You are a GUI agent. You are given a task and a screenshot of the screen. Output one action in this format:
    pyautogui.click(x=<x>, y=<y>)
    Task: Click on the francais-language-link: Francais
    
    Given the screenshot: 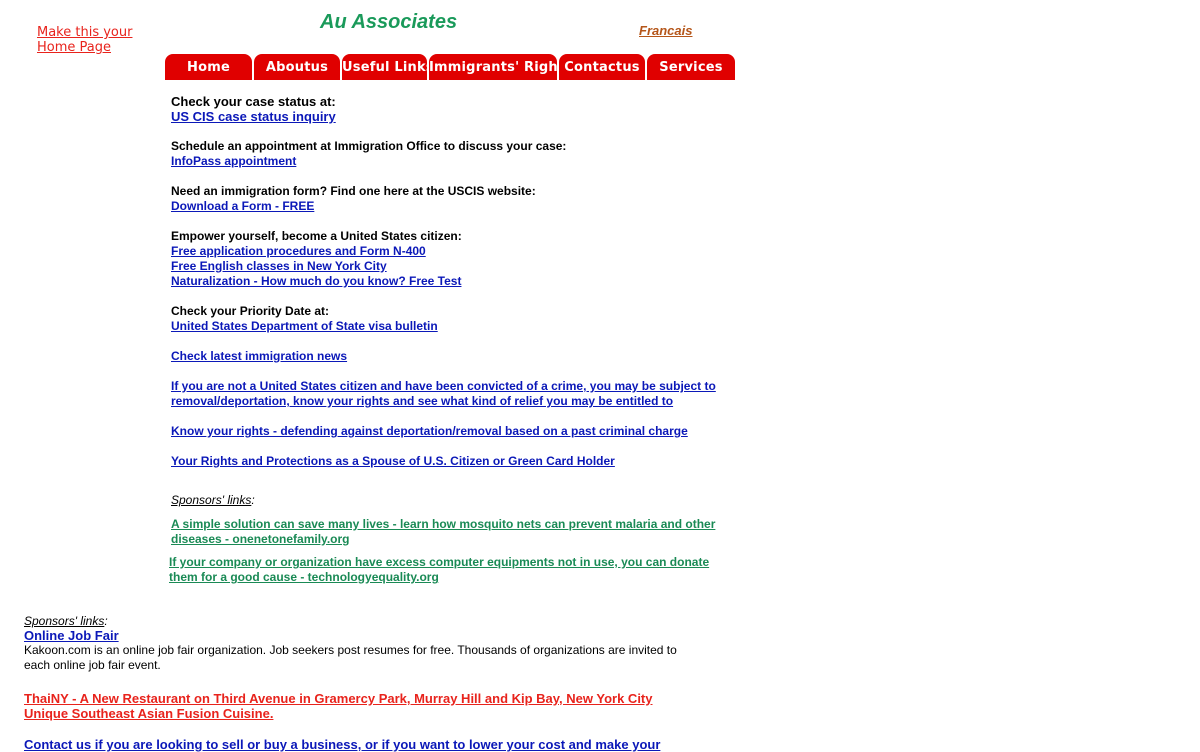 What is the action you would take?
    pyautogui.click(x=665, y=30)
    